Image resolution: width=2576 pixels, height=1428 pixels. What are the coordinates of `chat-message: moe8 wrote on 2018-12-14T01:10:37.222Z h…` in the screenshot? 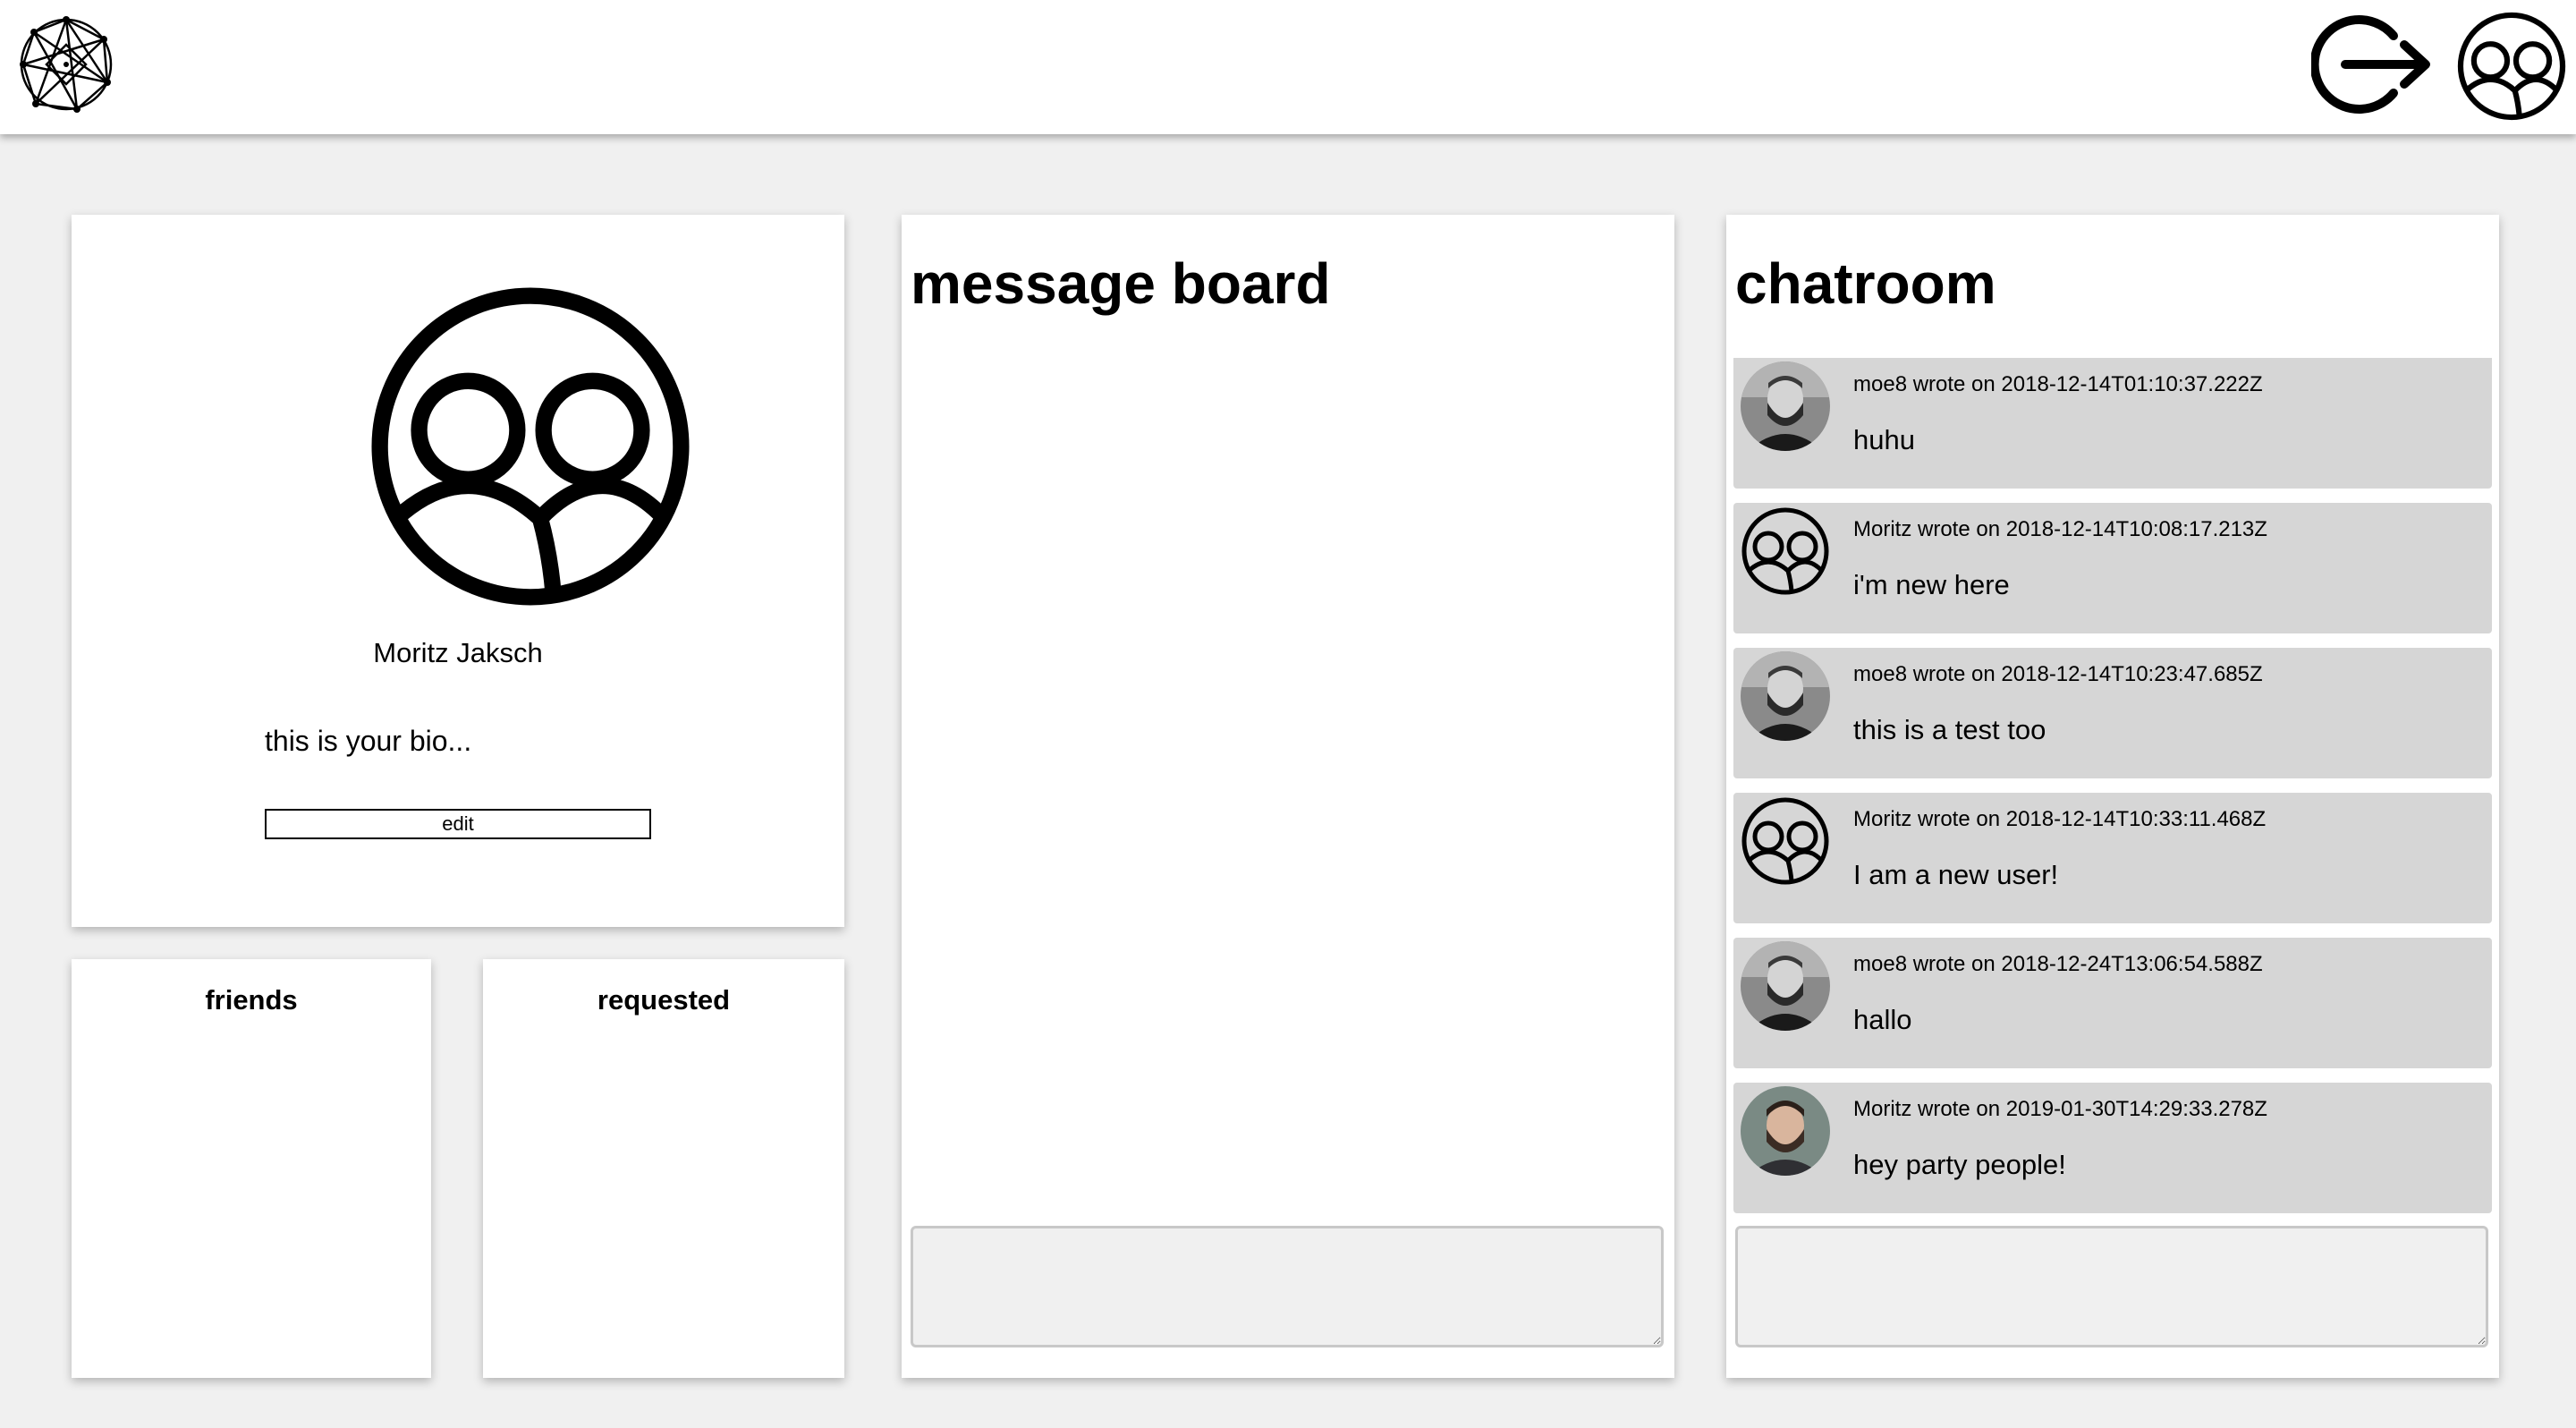 It's located at (2112, 423).